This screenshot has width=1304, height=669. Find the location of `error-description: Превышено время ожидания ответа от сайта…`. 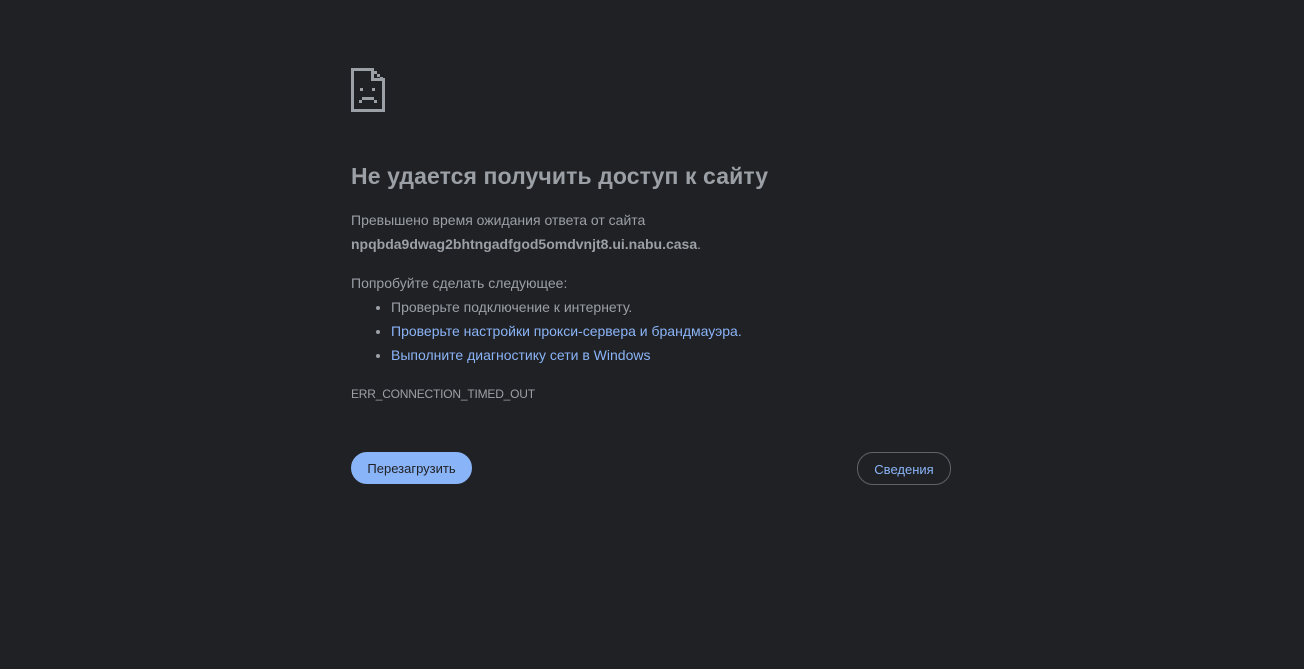

error-description: Превышено время ожидания ответа от сайта… is located at coordinates (651, 232).